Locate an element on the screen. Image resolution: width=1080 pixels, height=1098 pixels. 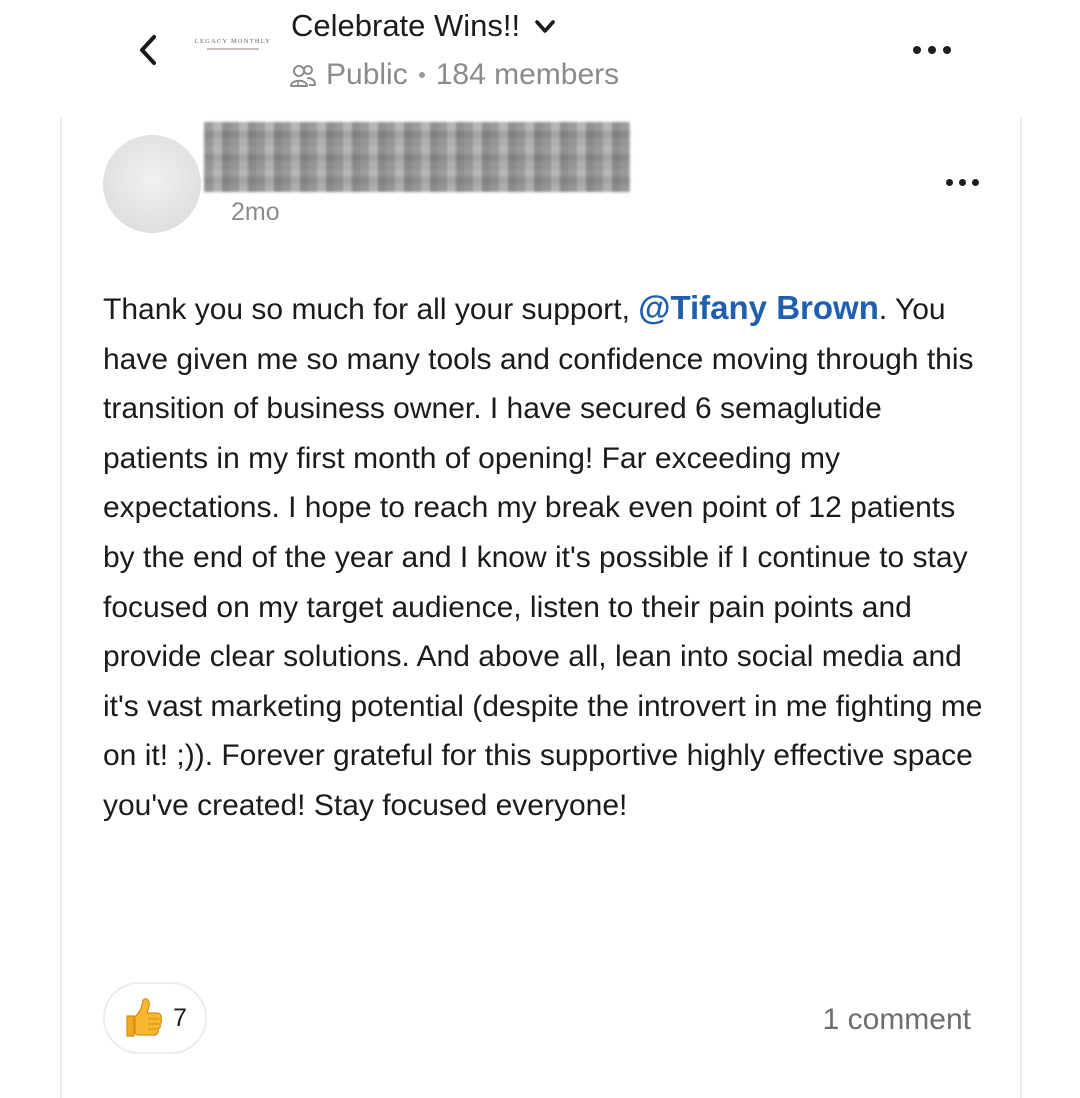
logo-underline is located at coordinates (233, 49).